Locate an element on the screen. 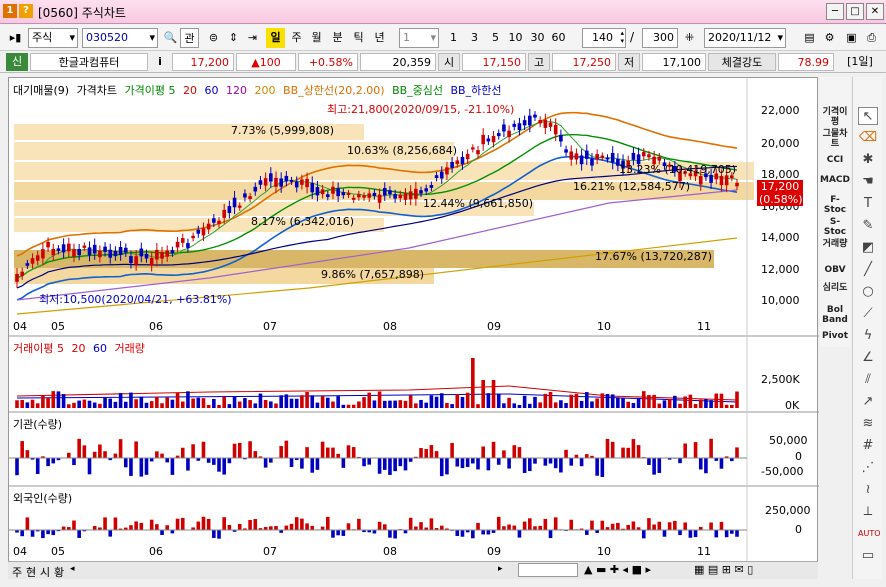  fill-icon: ◩ is located at coordinates (868, 248).